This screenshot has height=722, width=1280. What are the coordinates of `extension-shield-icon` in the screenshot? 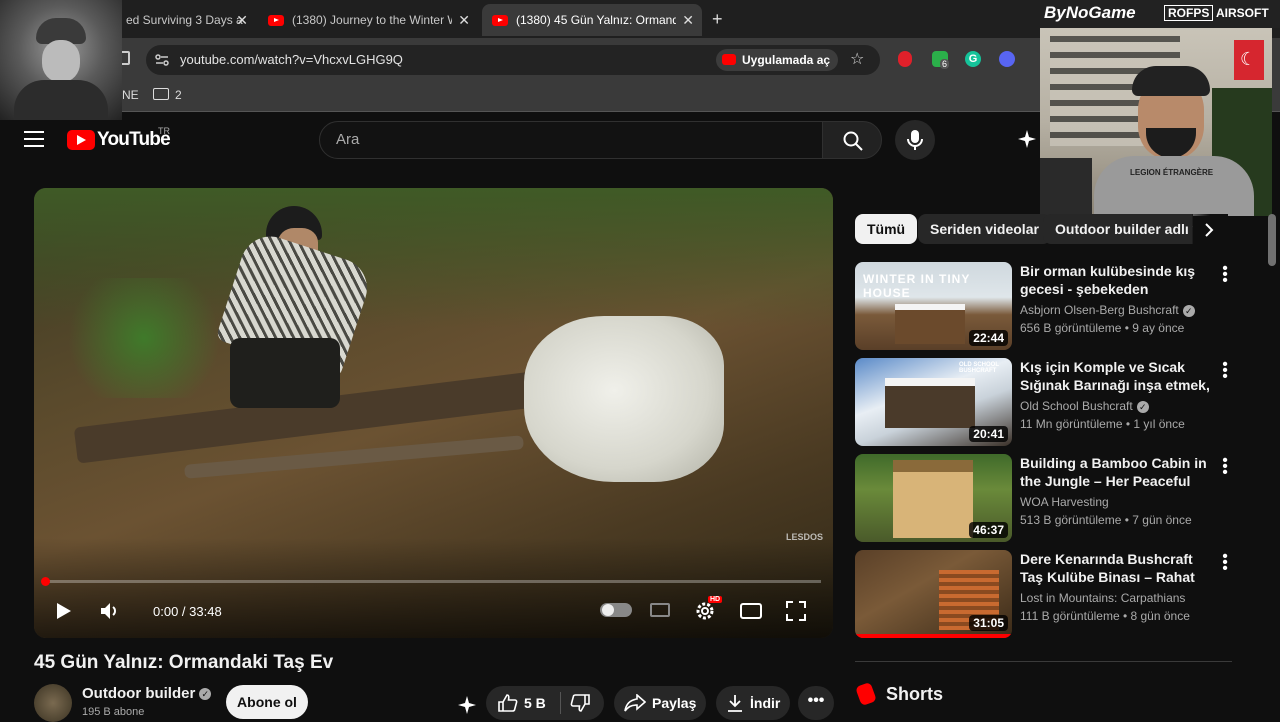 It's located at (905, 59).